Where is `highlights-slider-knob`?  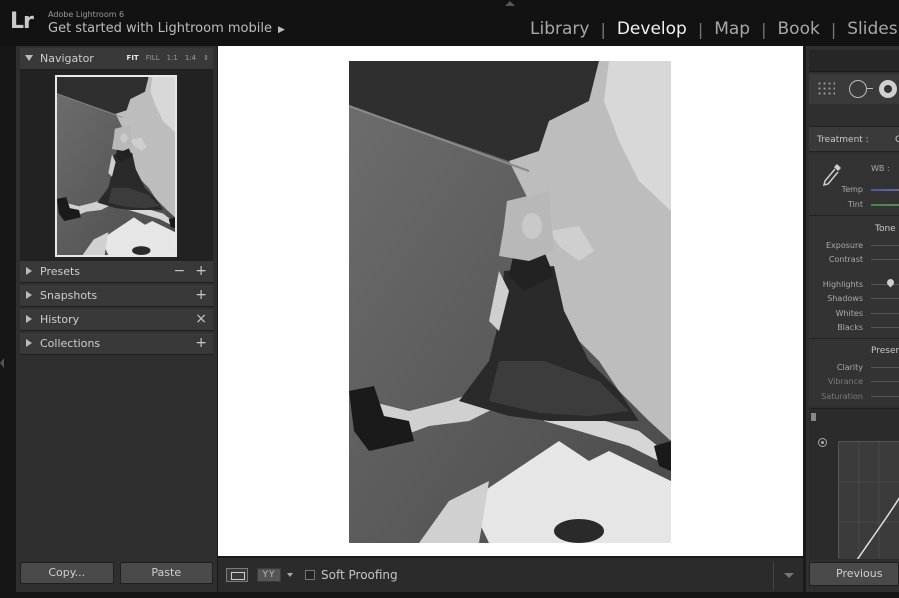 highlights-slider-knob is located at coordinates (890, 282).